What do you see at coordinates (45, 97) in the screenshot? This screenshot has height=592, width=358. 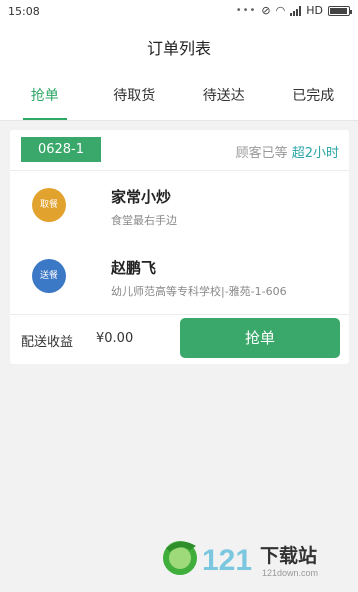 I see `tab-grab: 抢单` at bounding box center [45, 97].